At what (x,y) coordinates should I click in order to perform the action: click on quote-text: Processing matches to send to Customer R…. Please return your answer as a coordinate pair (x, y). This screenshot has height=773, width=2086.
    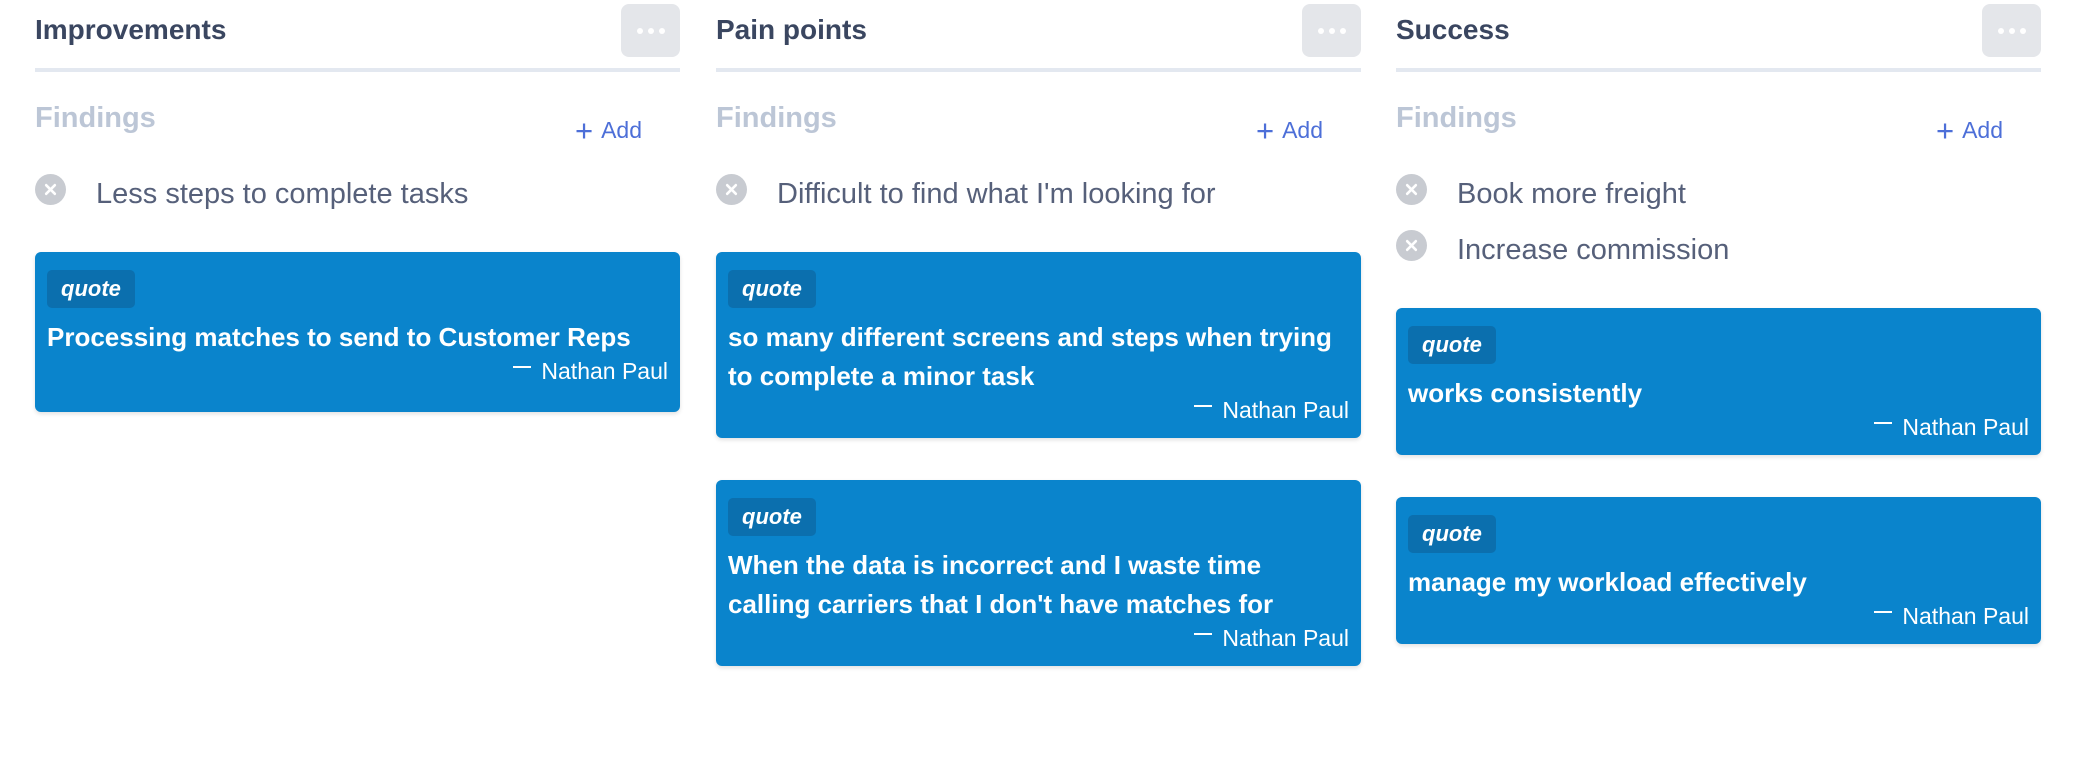
    Looking at the image, I should click on (339, 337).